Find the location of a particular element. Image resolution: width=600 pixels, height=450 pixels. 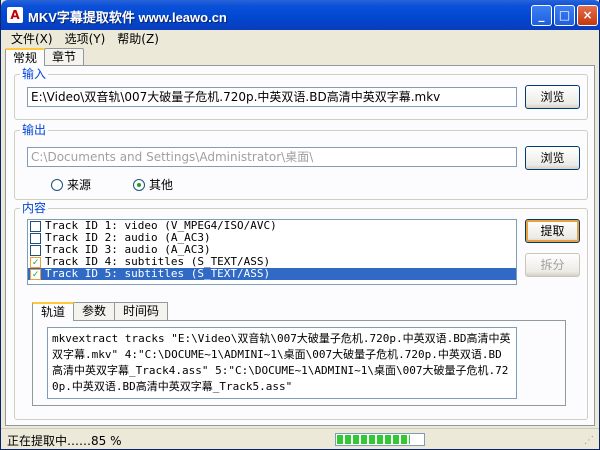

main-tabs: 常规 章节 is located at coordinates (45, 57).